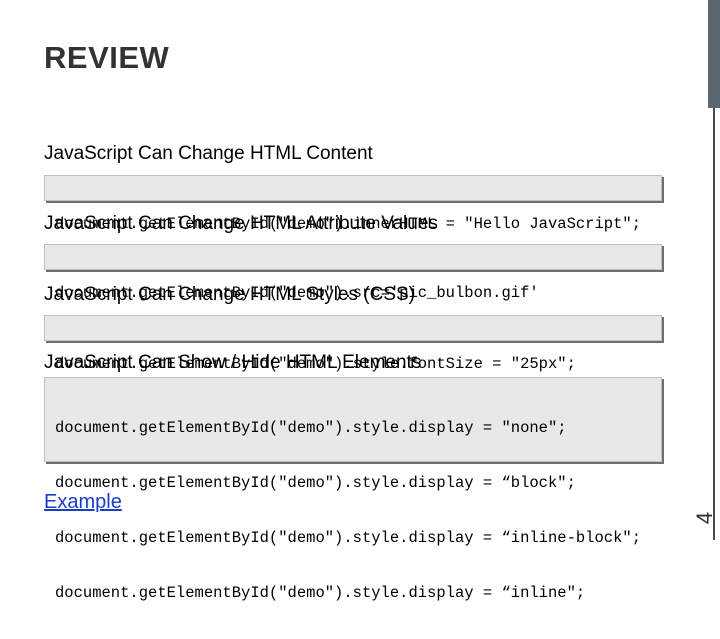 The width and height of the screenshot is (720, 639). I want to click on slide-title: REVIEW, so click(107, 57).